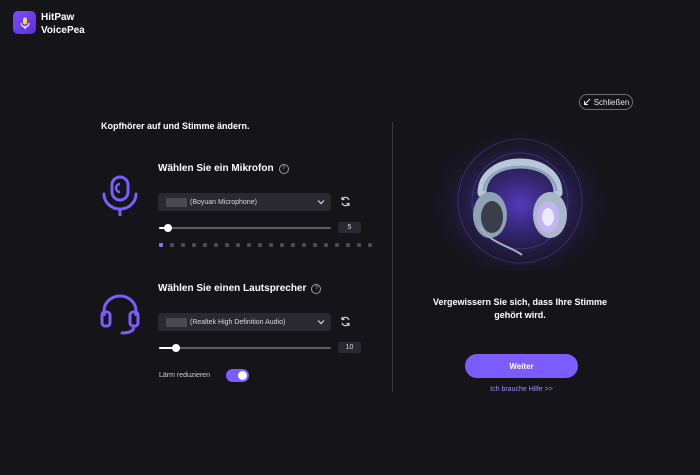 The width and height of the screenshot is (700, 475). I want to click on speaker-select-value: (Realtek High Definition Audio), so click(238, 322).